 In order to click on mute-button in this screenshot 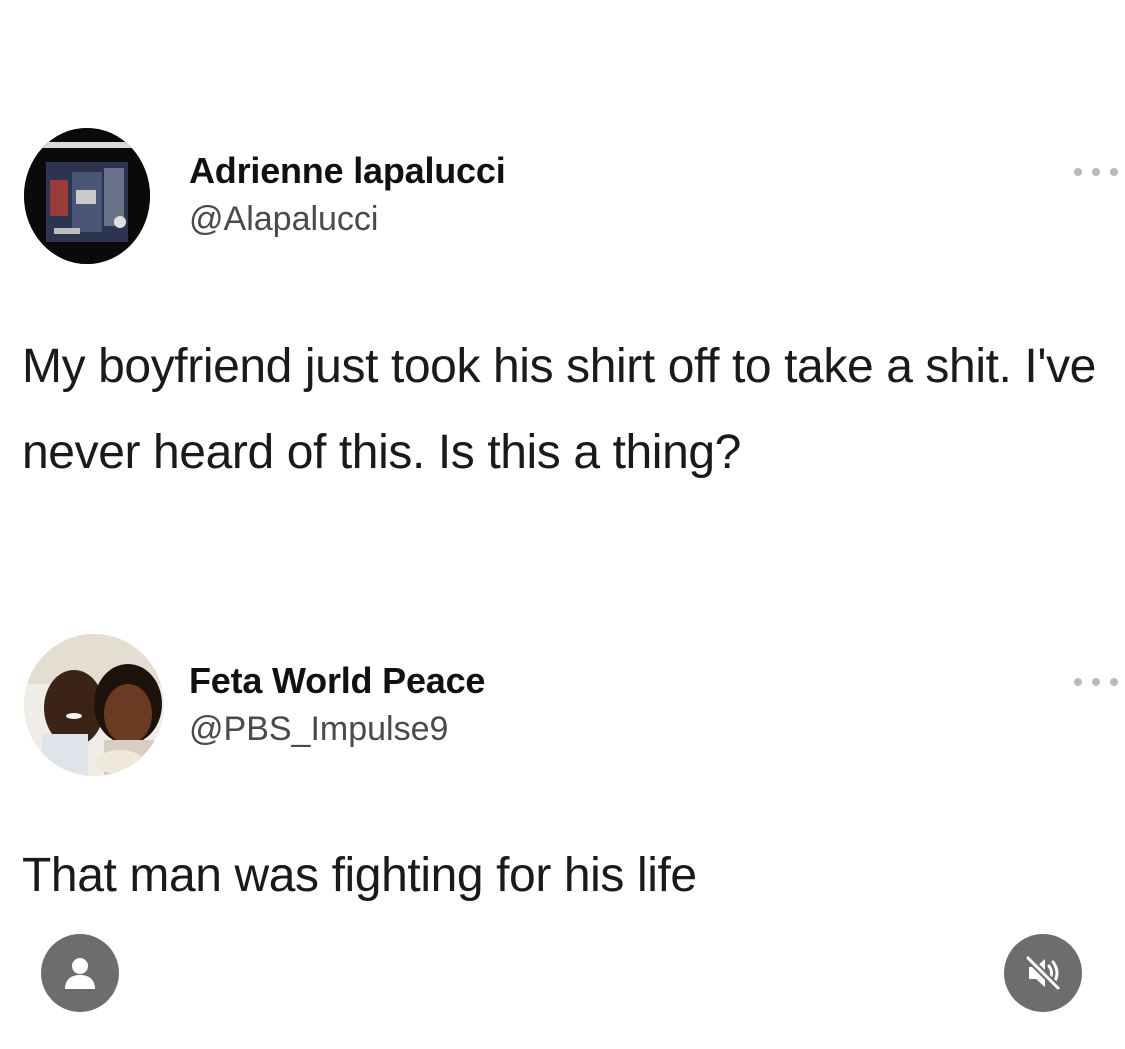, I will do `click(1043, 973)`.